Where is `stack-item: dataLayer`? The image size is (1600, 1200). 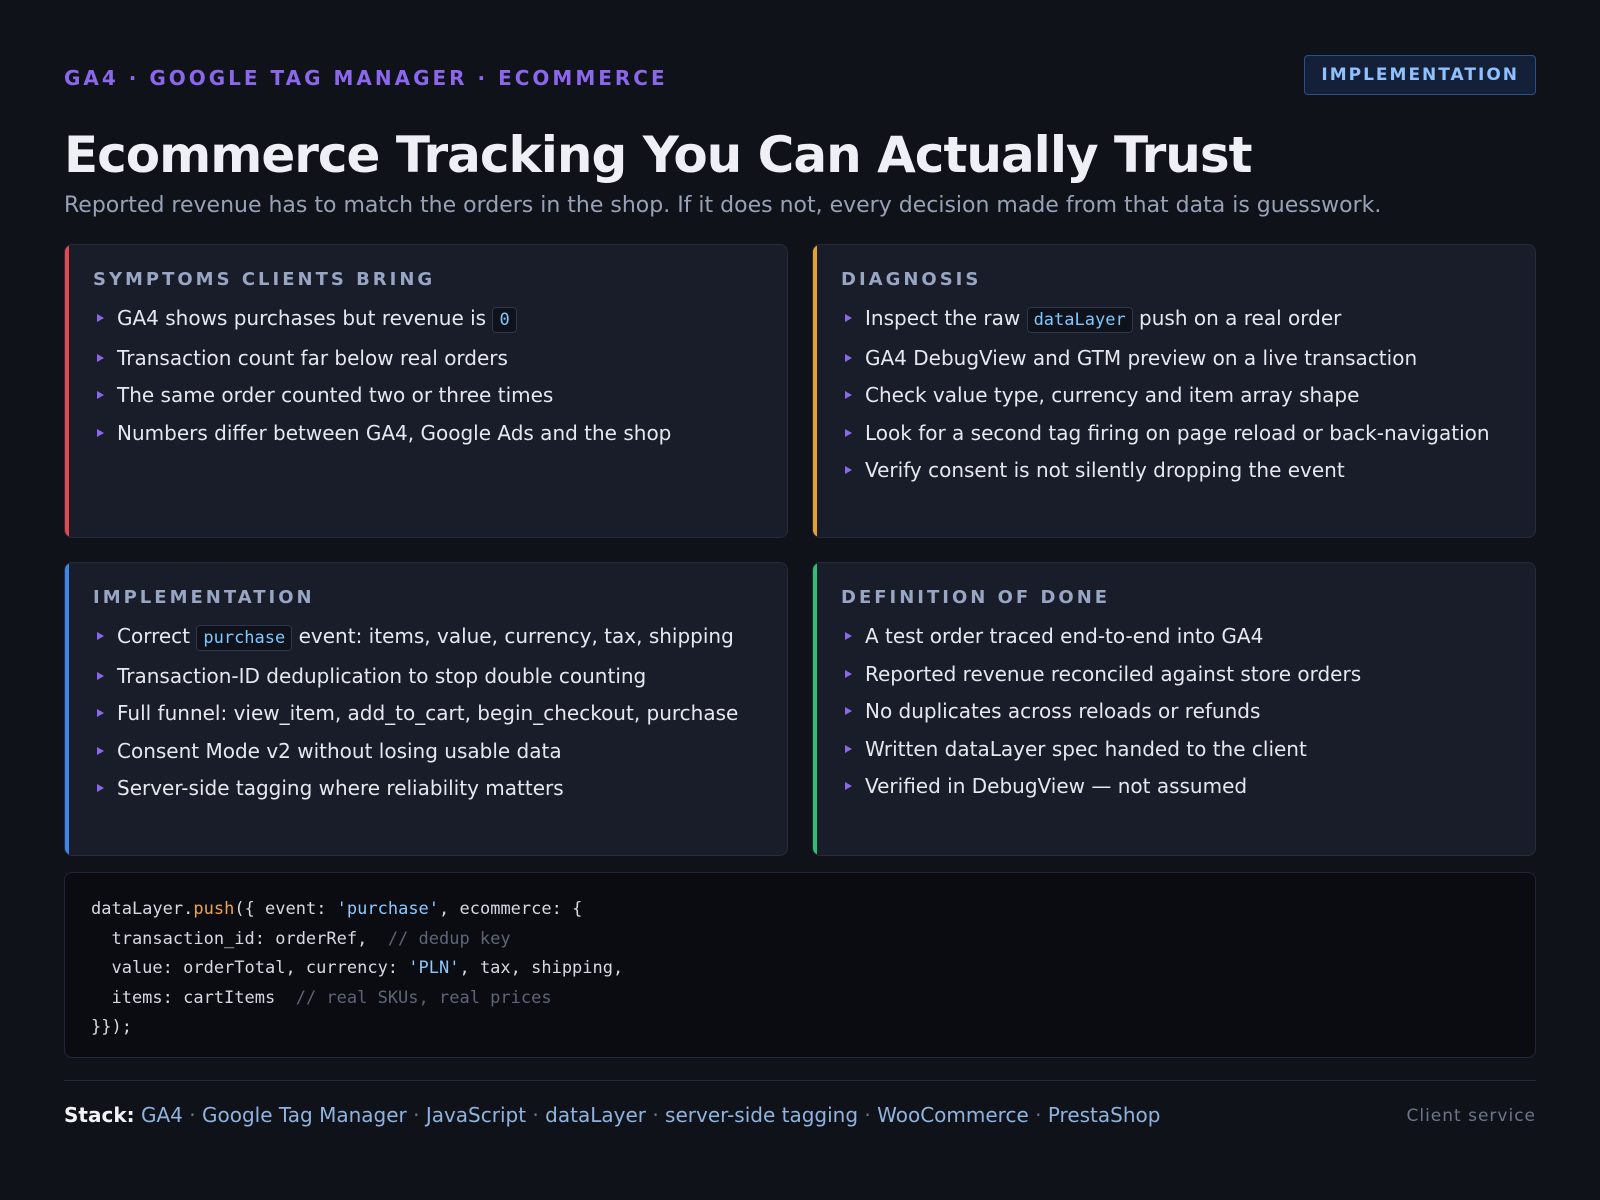
stack-item: dataLayer is located at coordinates (595, 1115).